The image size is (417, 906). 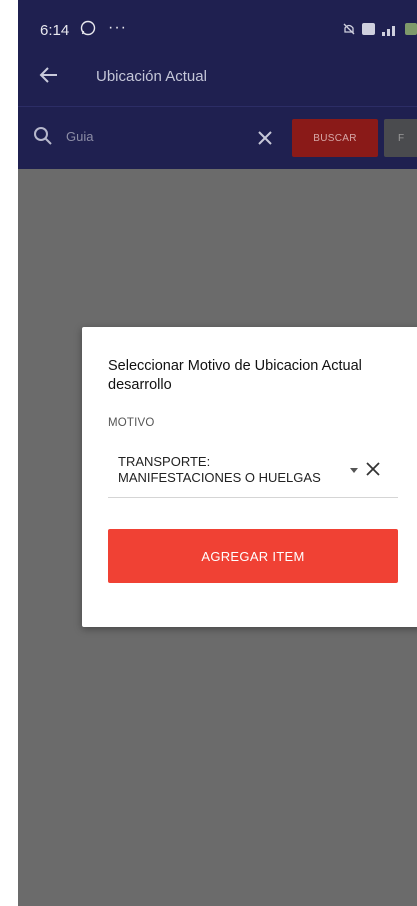 I want to click on status-dots: ···, so click(x=117, y=27).